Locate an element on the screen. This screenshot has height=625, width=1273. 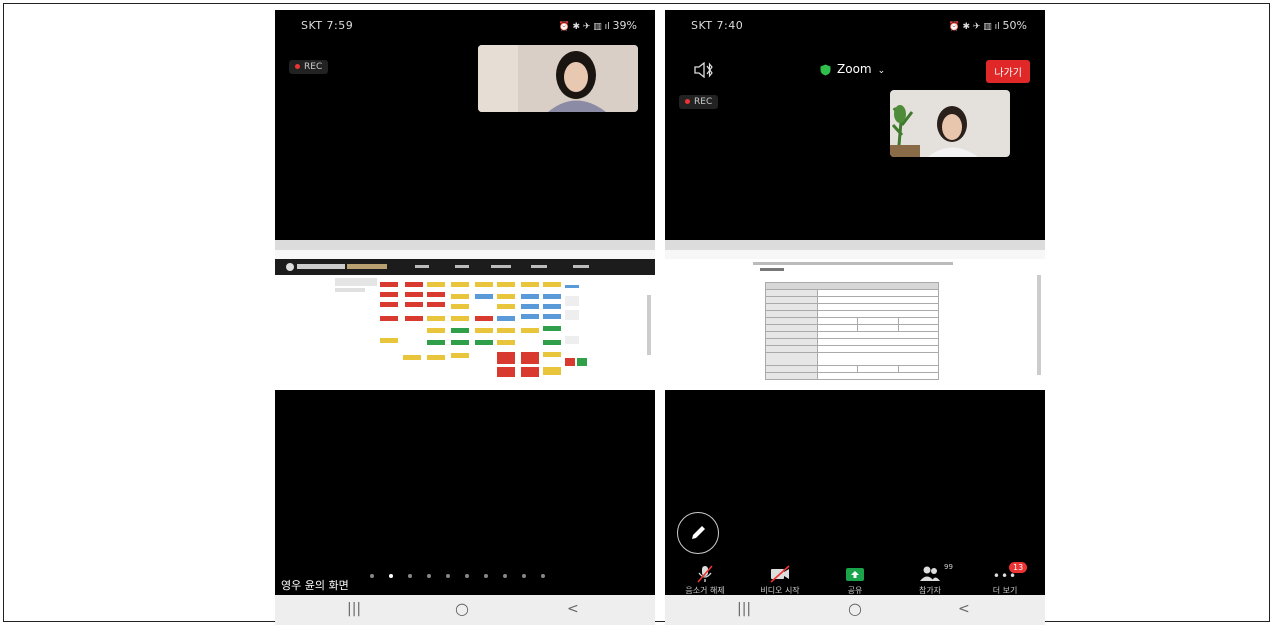
battery-percent: 39% is located at coordinates (624, 25).